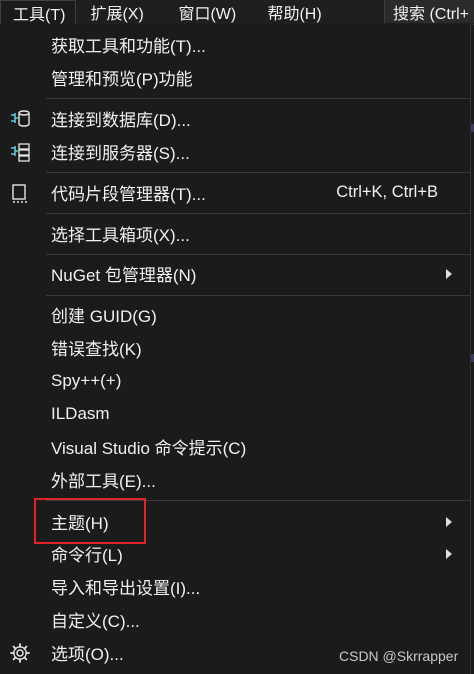 The width and height of the screenshot is (474, 674). I want to click on menu-item-label: Visual Studio 命令提示(C), so click(149, 448).